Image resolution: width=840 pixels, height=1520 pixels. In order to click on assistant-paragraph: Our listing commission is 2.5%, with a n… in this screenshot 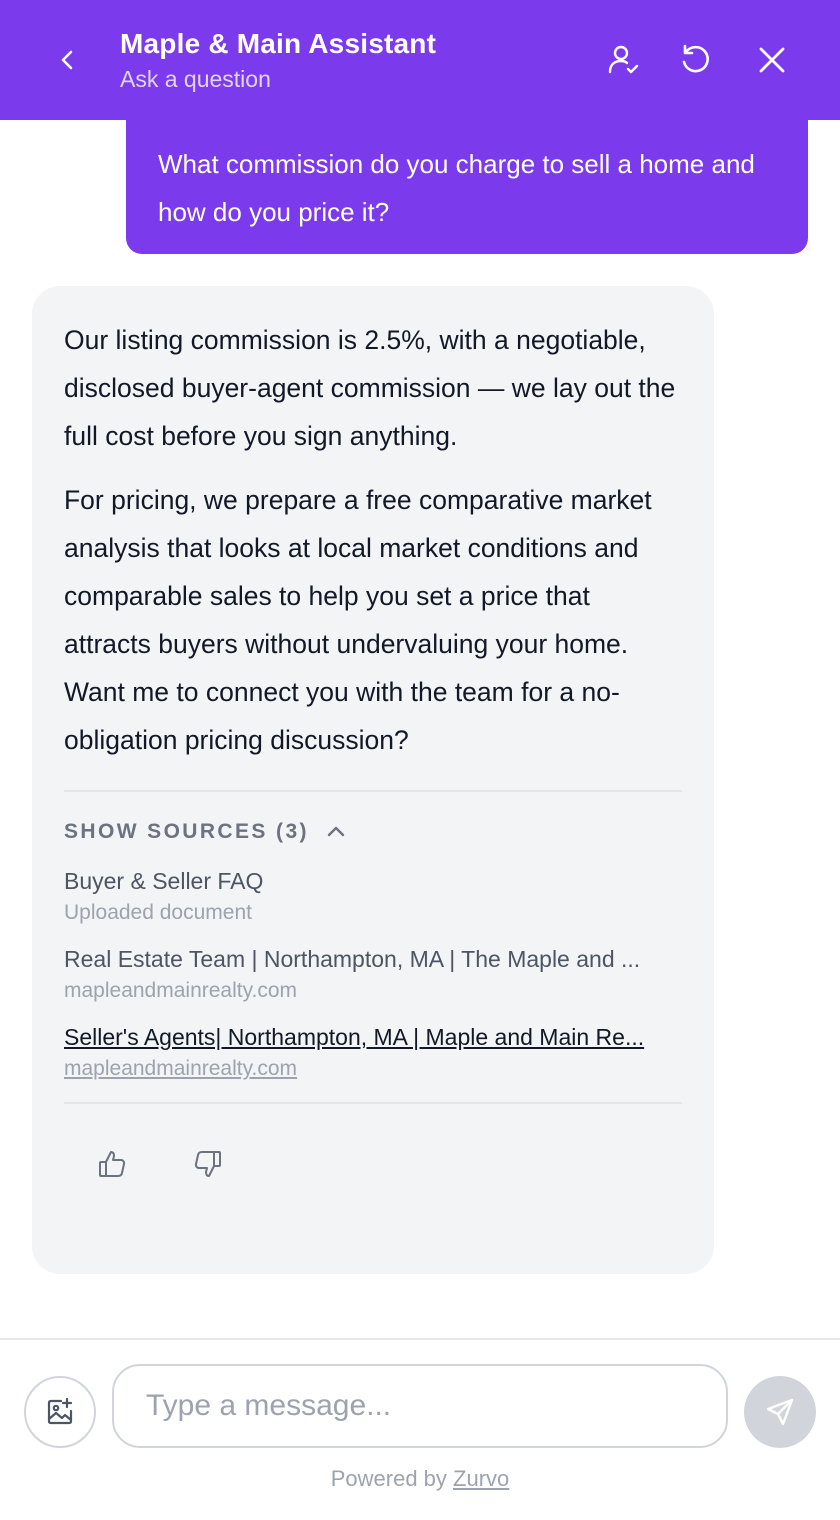, I will do `click(370, 388)`.